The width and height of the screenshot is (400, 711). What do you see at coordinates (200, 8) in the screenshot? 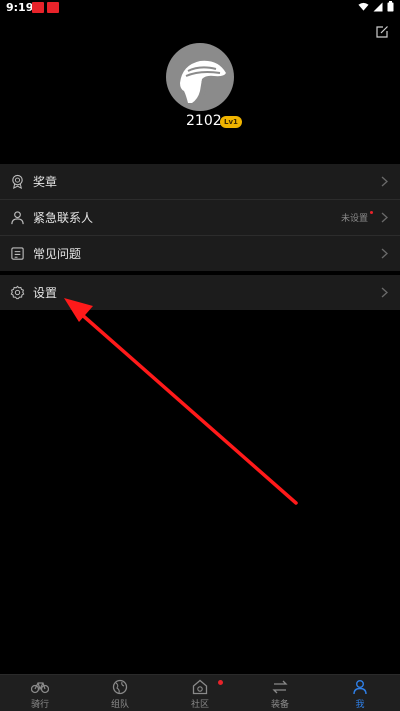
I see `status-bar: 9:19` at bounding box center [200, 8].